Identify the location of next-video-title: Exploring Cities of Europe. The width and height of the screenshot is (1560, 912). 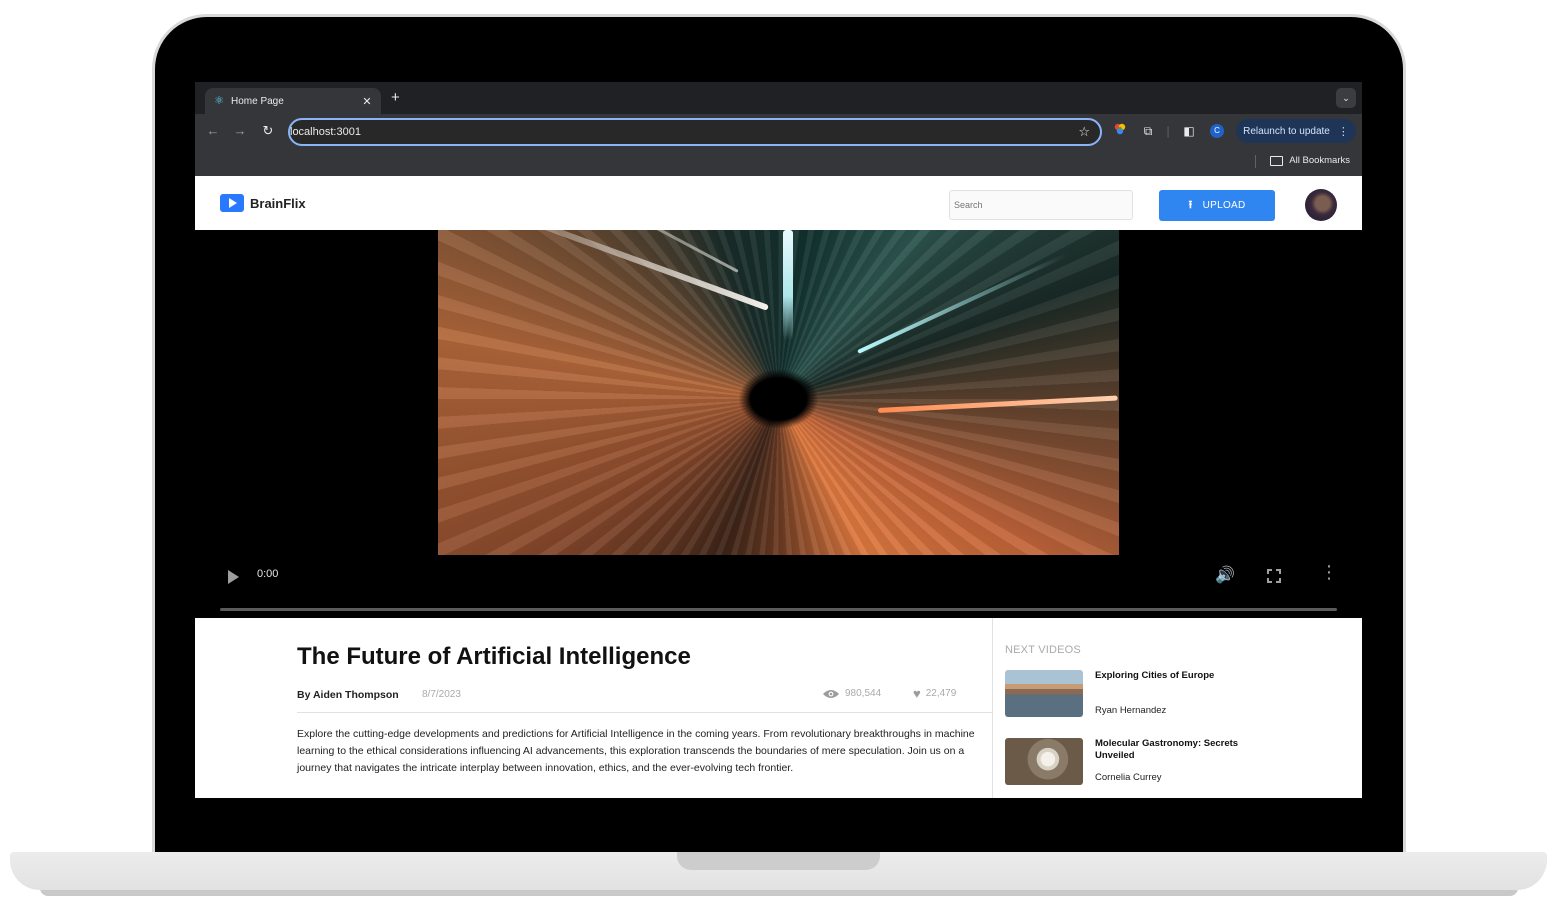
(1182, 676).